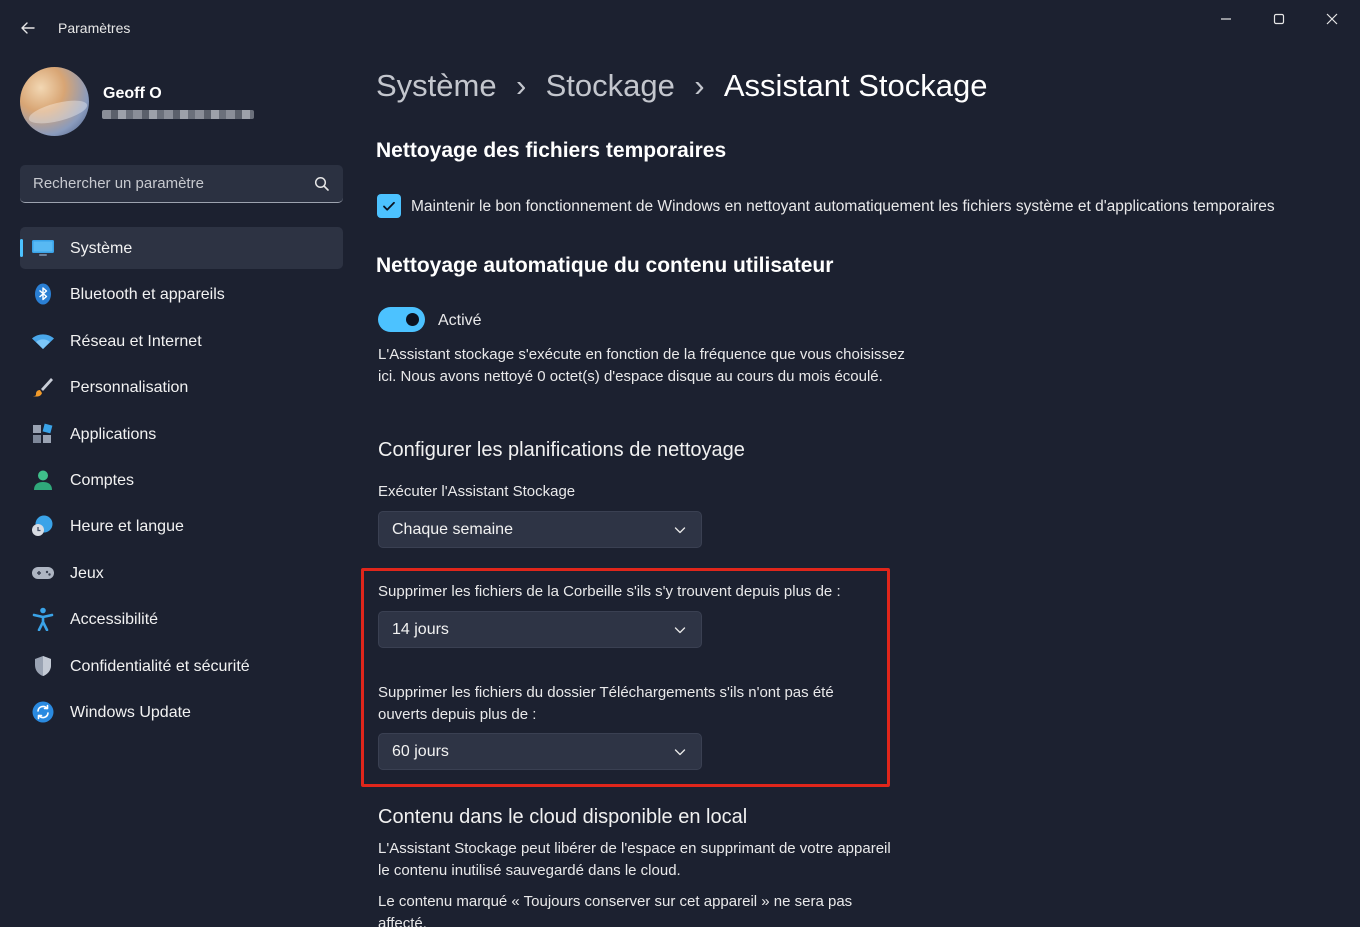 The height and width of the screenshot is (927, 1360). I want to click on search-box, so click(181, 184).